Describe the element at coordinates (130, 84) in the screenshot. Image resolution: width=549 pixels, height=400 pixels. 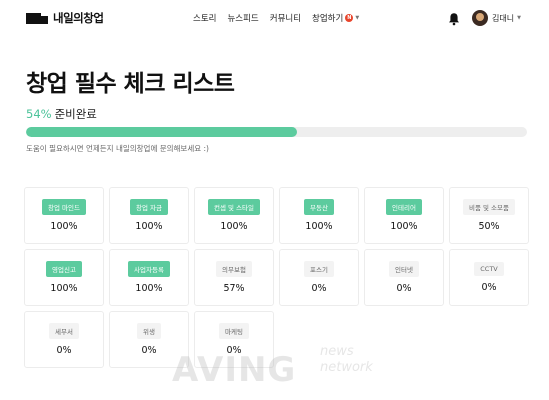
I see `page-title: 창업 필수 체크 리스트` at that location.